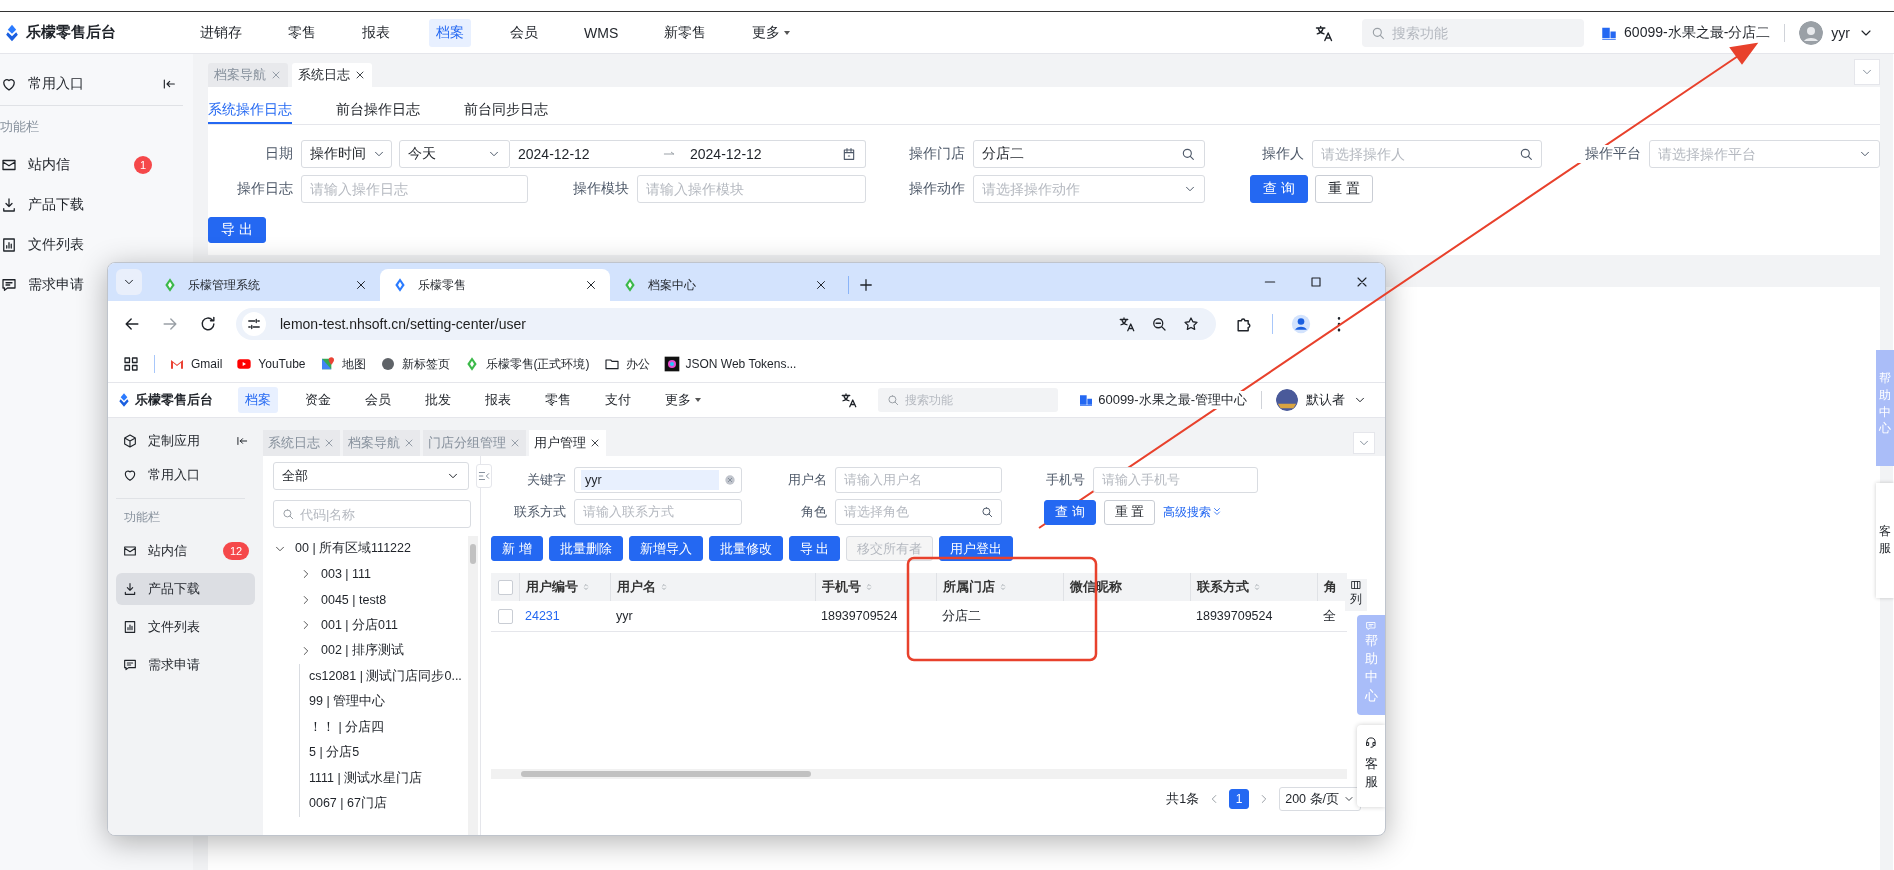  Describe the element at coordinates (1764, 154) in the screenshot. I see `platform-select: 请选择操作平台` at that location.